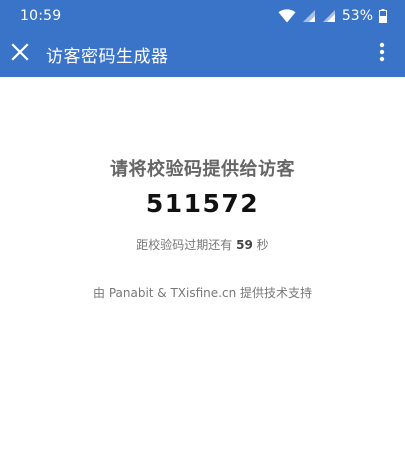 This screenshot has height=454, width=405. What do you see at coordinates (244, 245) in the screenshot?
I see `countdown-seconds: 59` at bounding box center [244, 245].